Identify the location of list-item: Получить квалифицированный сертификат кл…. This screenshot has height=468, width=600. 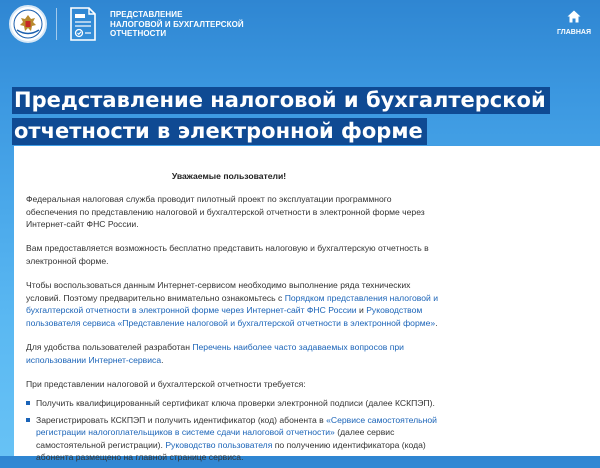
(235, 403).